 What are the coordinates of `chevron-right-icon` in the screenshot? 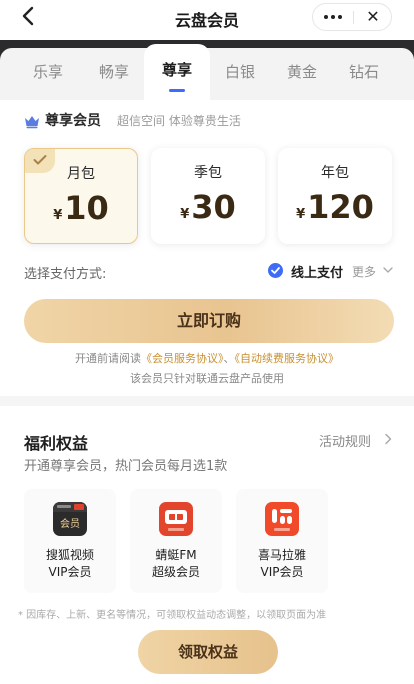 It's located at (388, 439).